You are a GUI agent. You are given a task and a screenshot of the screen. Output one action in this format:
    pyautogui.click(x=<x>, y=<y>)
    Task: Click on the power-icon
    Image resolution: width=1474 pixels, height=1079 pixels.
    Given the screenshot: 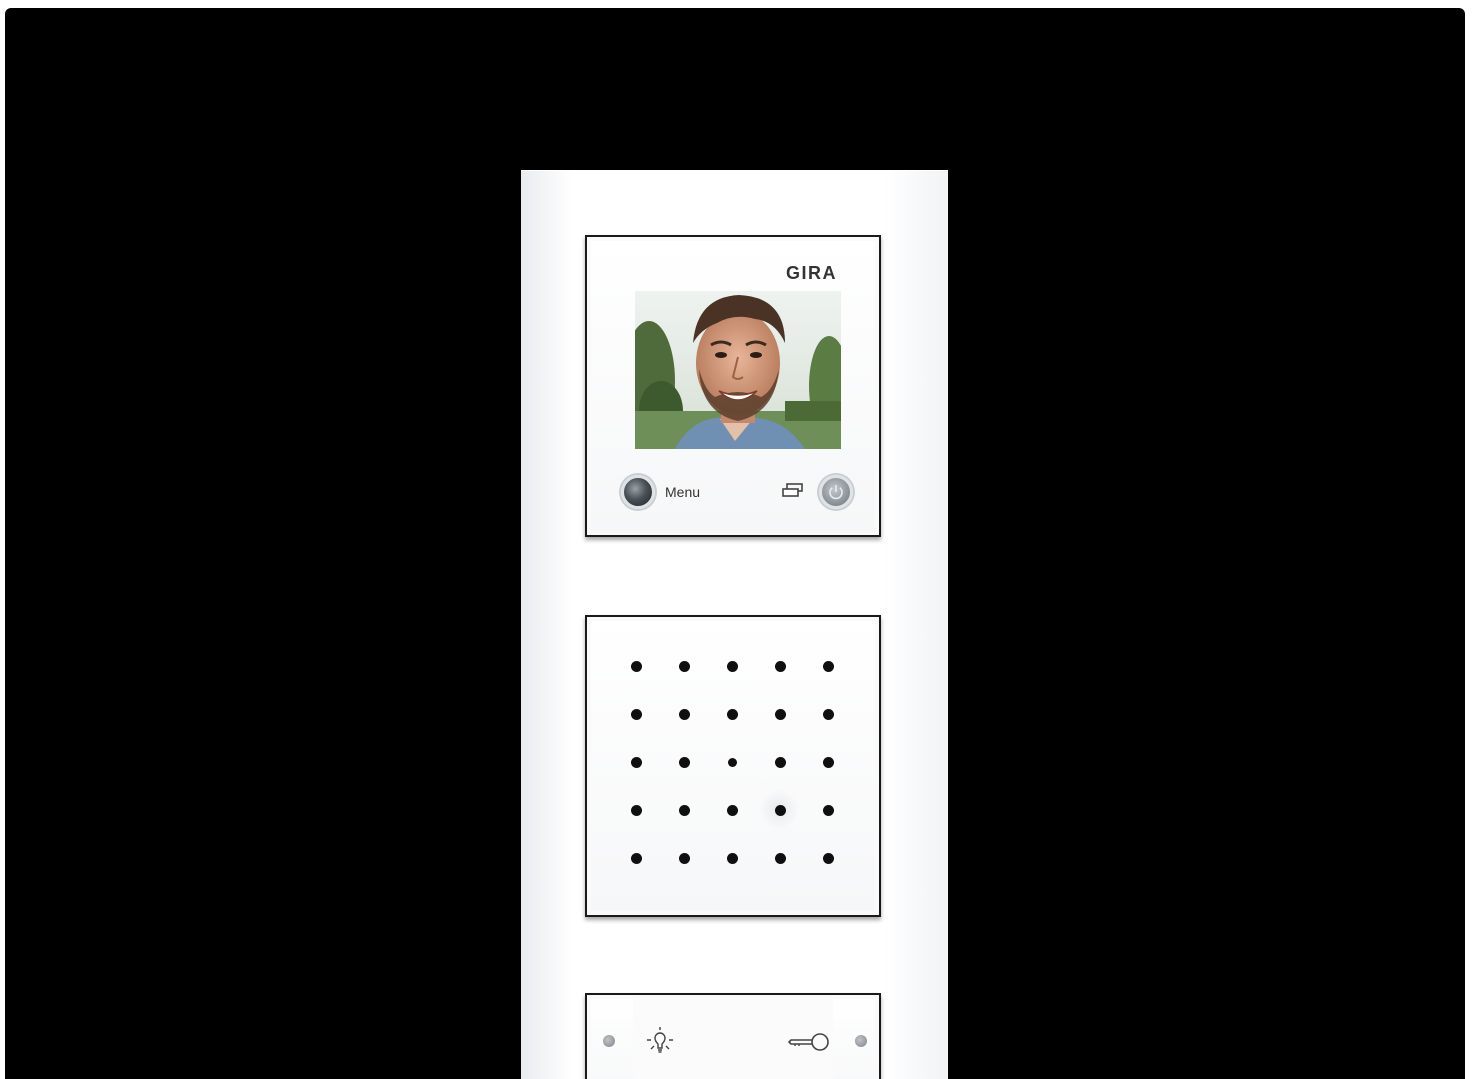 What is the action you would take?
    pyautogui.click(x=836, y=492)
    